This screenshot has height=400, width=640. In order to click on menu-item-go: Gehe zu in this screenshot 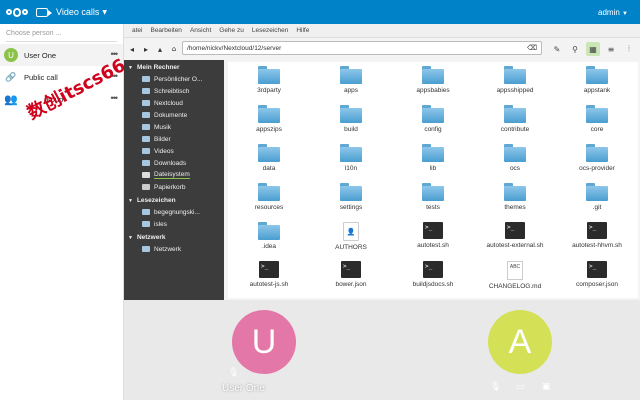, I will do `click(231, 30)`.